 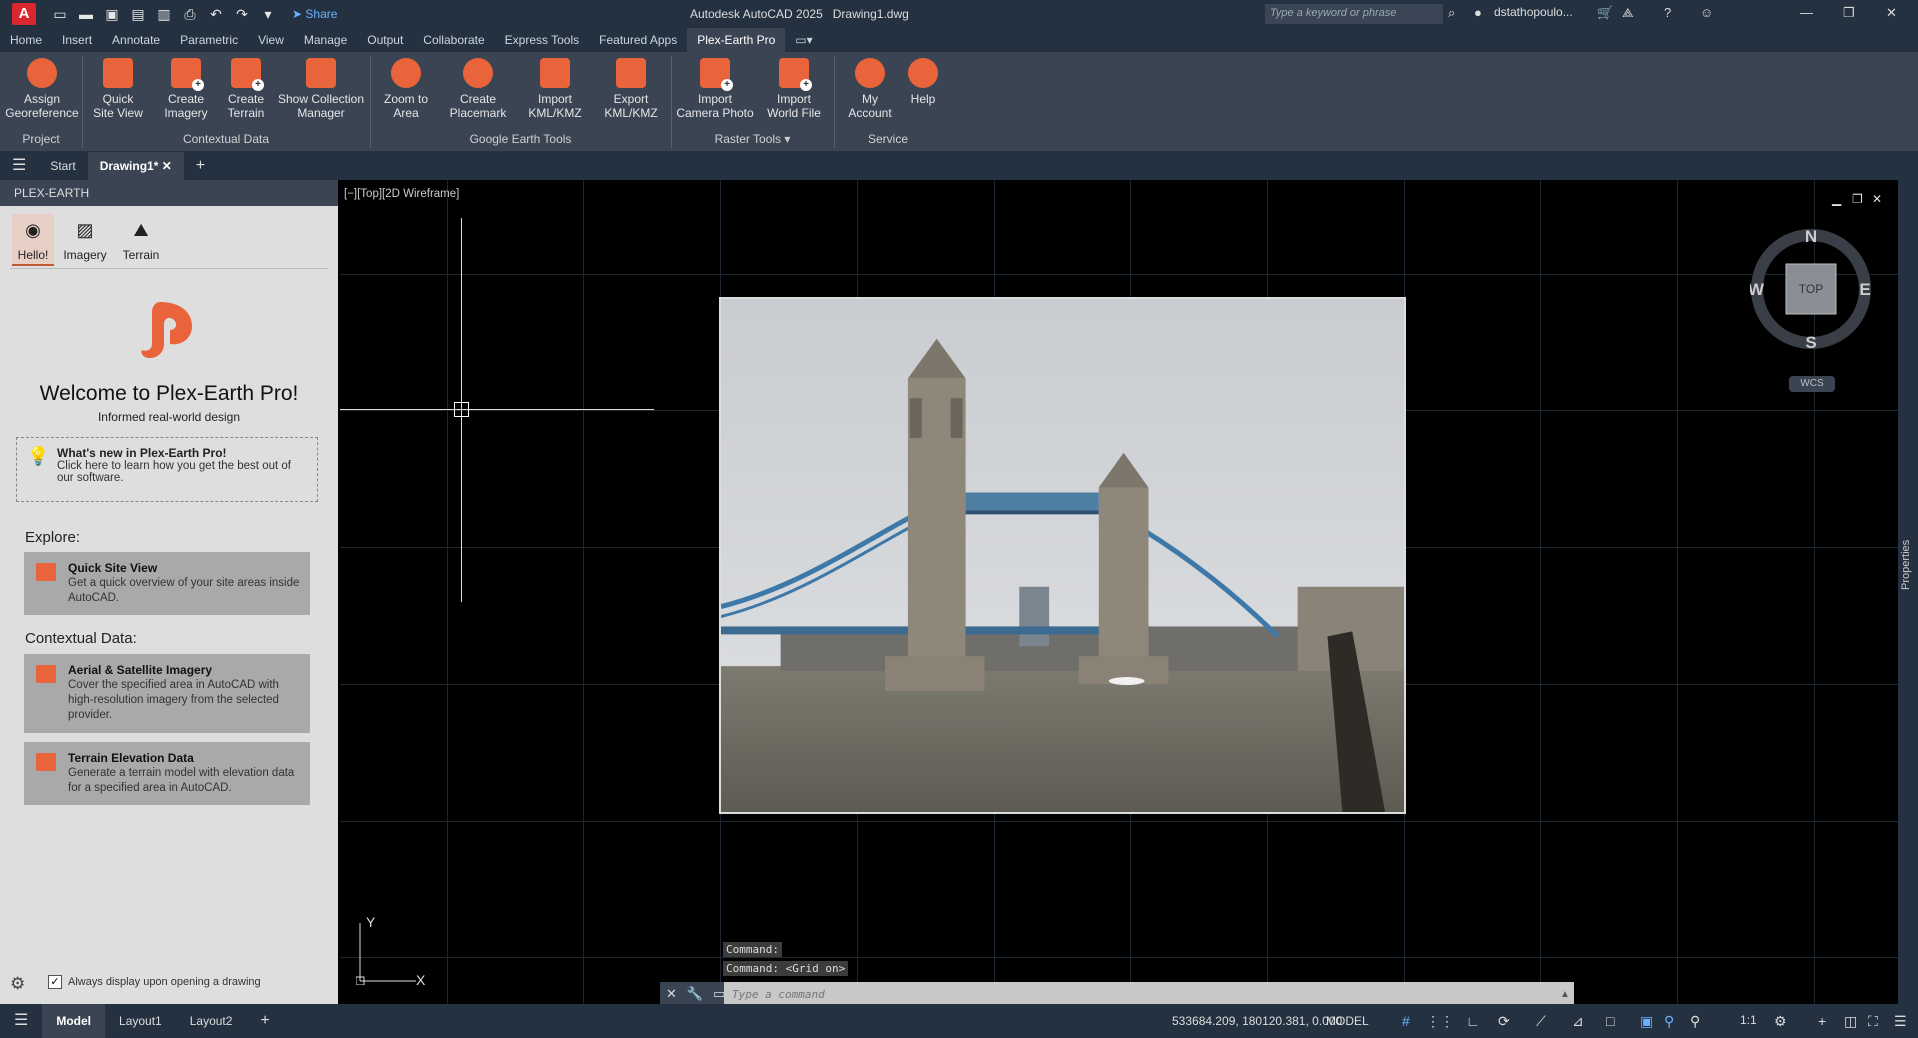 What do you see at coordinates (752, 139) in the screenshot?
I see `group-label-raster-tools: Raster Tools ▾` at bounding box center [752, 139].